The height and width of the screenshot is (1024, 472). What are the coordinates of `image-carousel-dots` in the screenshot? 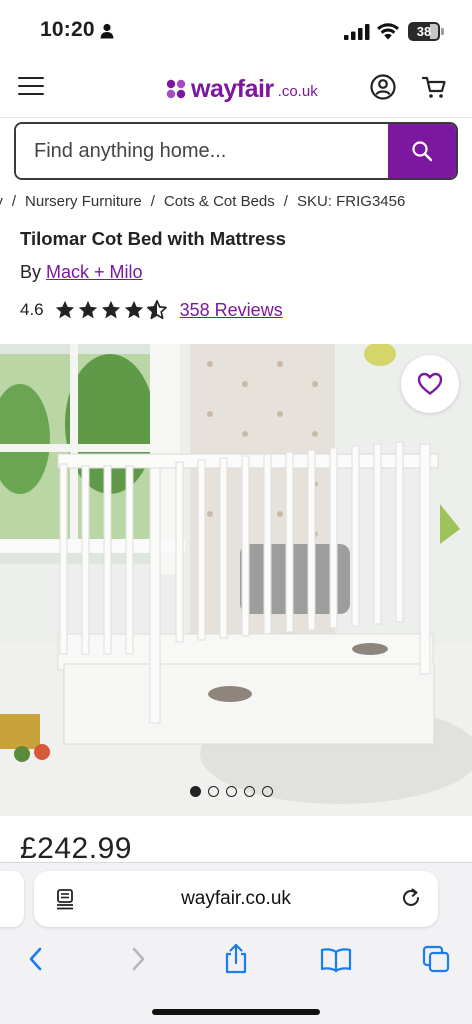 It's located at (231, 791).